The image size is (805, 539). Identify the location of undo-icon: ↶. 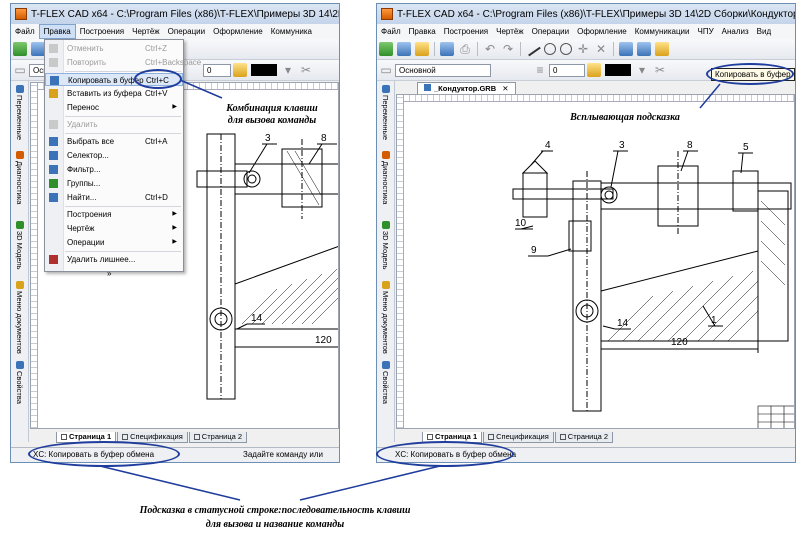
(490, 49).